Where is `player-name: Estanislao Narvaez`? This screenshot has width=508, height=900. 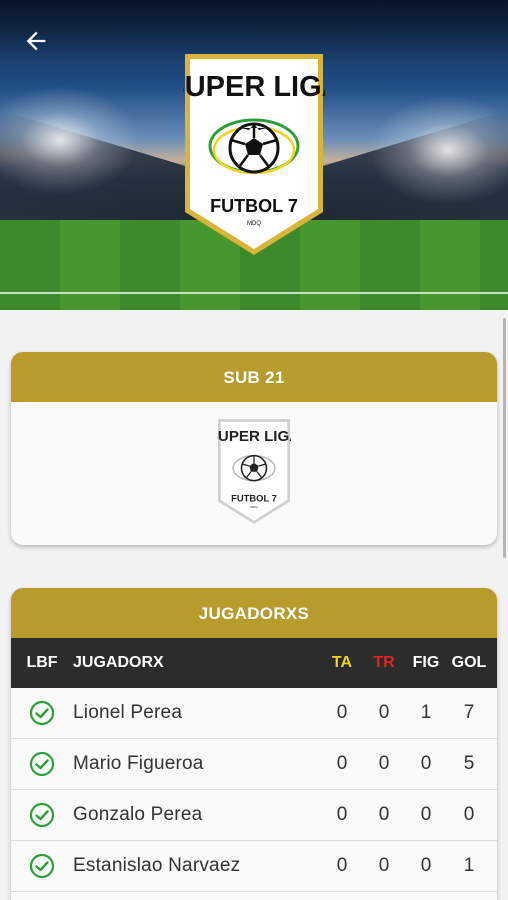
player-name: Estanislao Narvaez is located at coordinates (157, 865).